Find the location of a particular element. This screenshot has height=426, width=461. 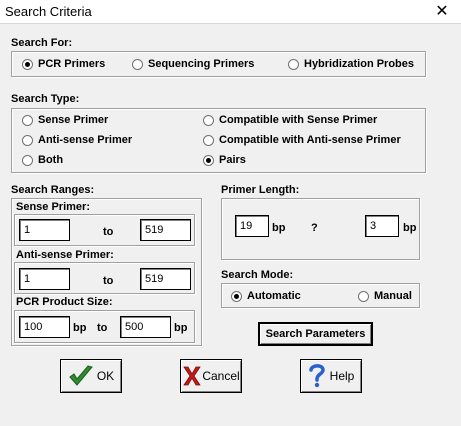

x-icon is located at coordinates (192, 376).